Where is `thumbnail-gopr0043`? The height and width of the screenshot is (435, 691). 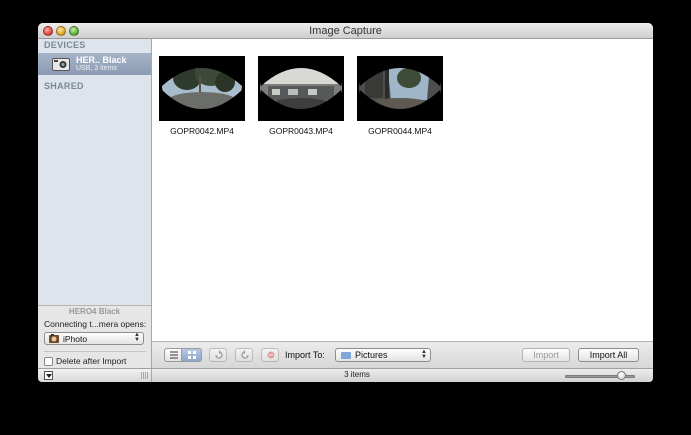
thumbnail-gopr0043 is located at coordinates (301, 88).